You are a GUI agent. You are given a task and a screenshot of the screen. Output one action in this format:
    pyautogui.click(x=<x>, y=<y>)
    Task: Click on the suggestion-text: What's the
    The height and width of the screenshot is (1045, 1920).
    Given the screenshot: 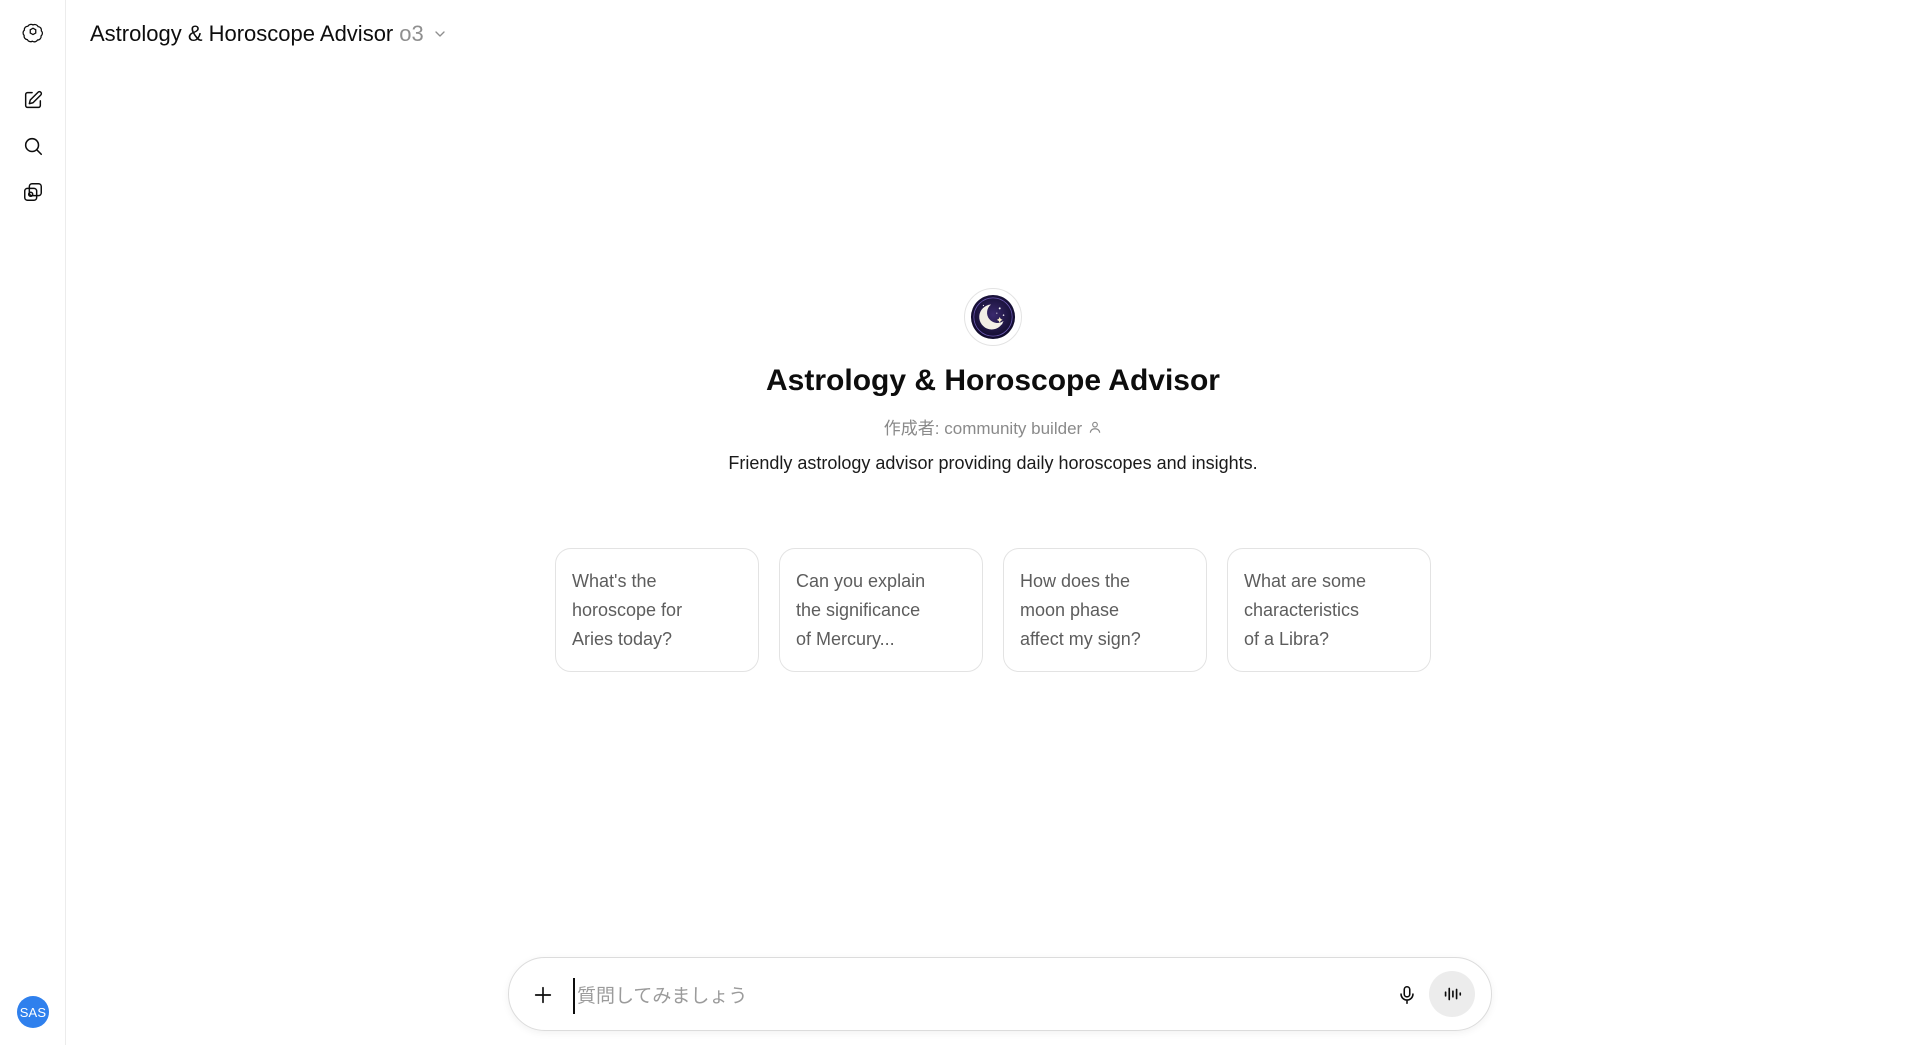 What is the action you would take?
    pyautogui.click(x=614, y=581)
    